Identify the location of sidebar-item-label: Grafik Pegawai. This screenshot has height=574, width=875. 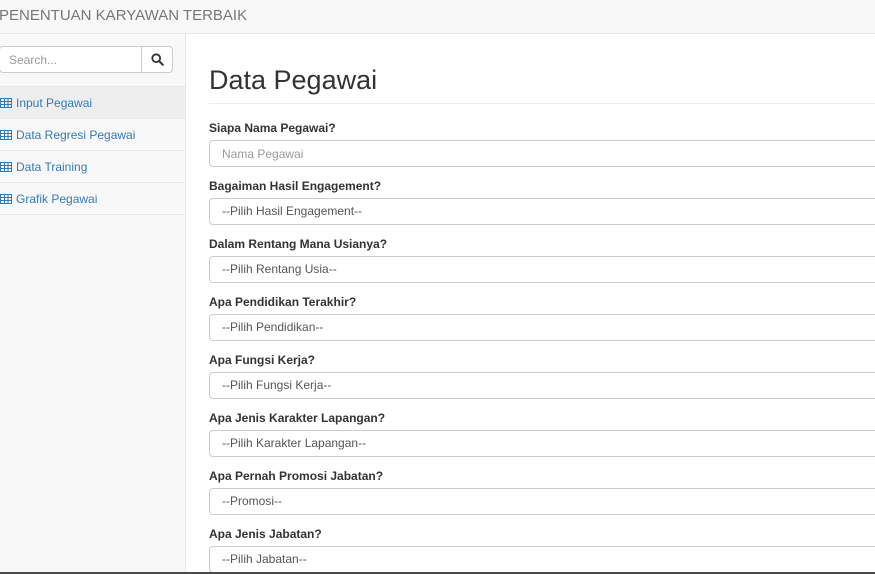
(57, 199).